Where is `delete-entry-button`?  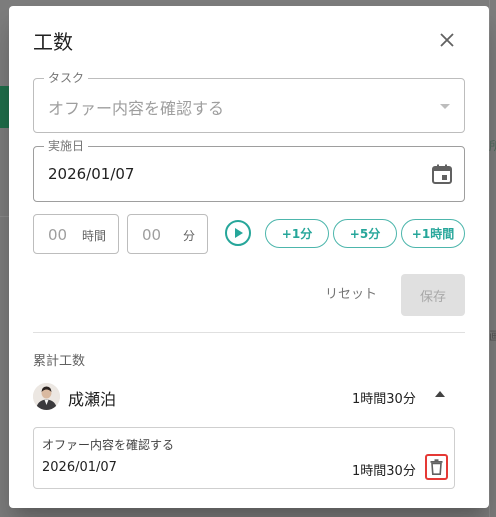
delete-entry-button is located at coordinates (436, 467).